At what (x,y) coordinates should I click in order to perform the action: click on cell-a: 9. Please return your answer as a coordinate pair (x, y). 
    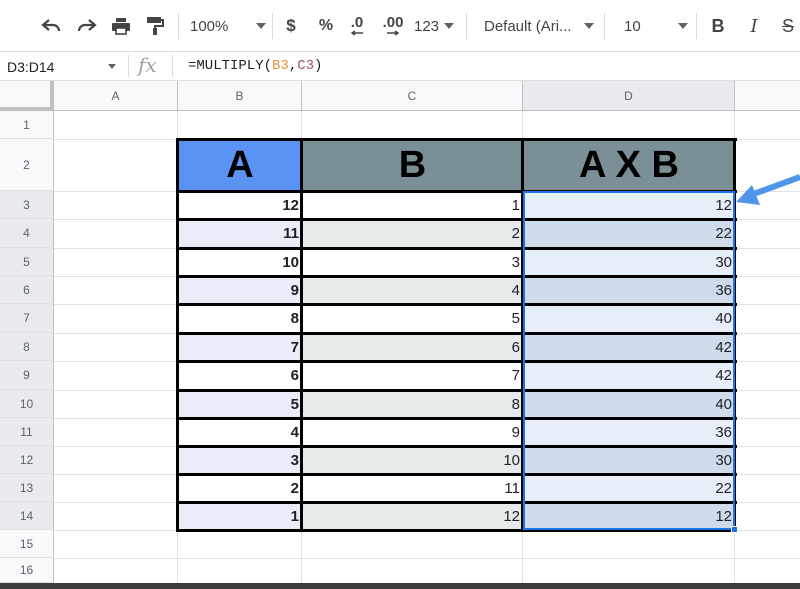
    Looking at the image, I should click on (240, 290).